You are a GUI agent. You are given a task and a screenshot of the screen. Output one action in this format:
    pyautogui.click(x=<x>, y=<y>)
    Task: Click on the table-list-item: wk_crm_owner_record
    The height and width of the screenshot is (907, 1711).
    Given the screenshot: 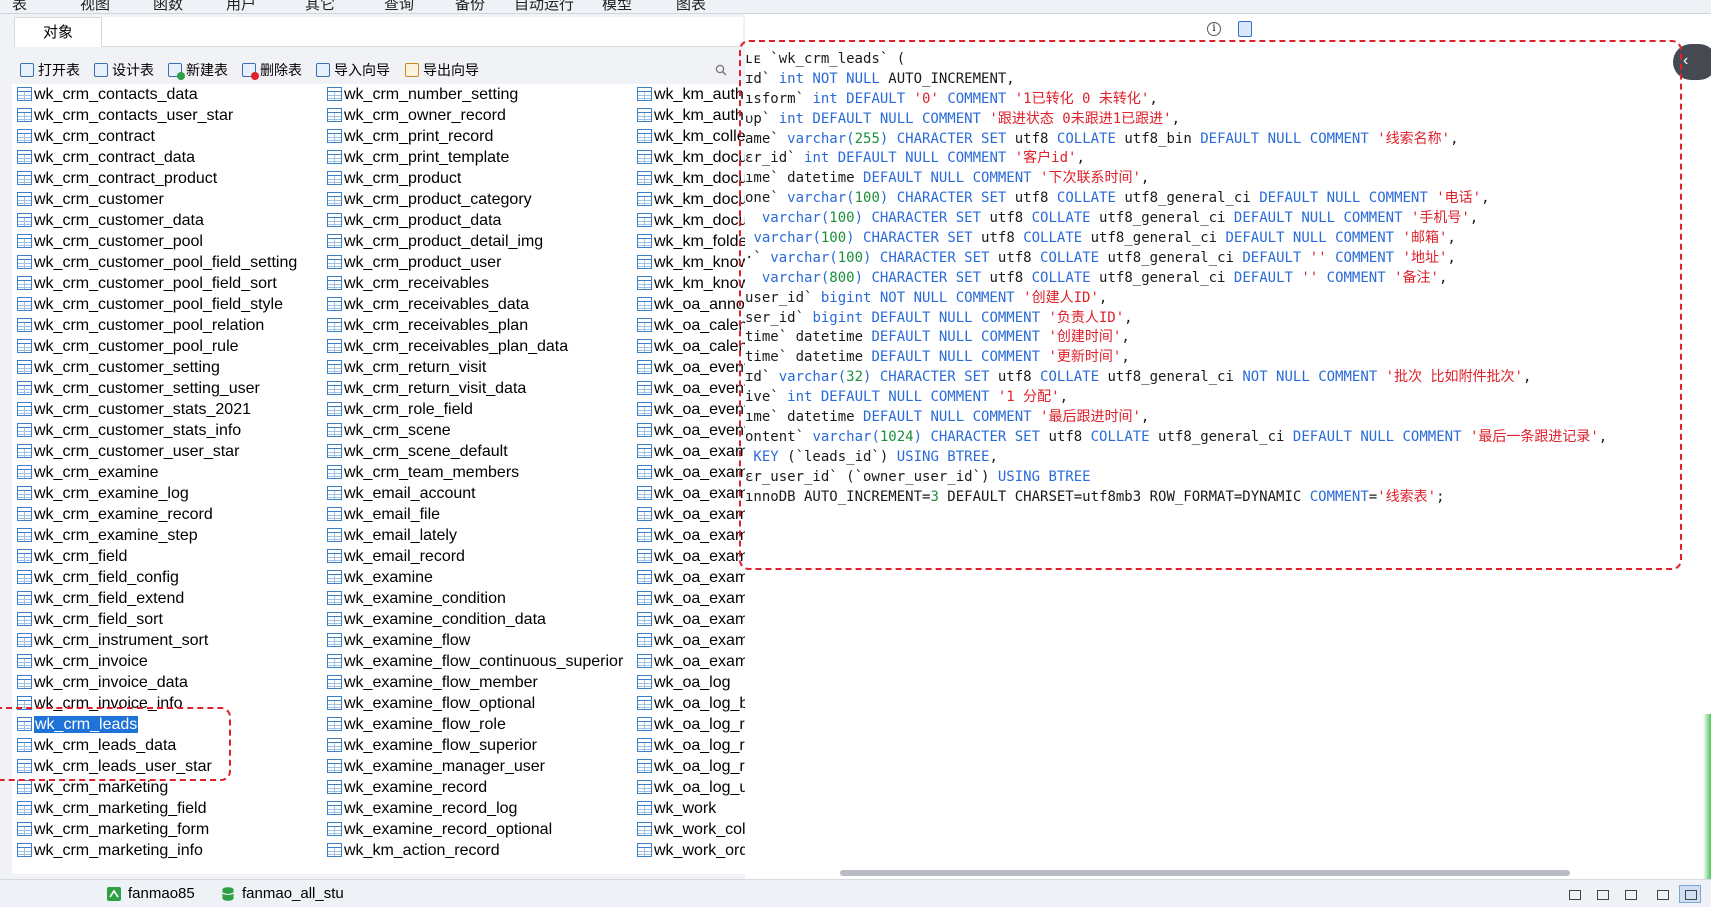 What is the action you would take?
    pyautogui.click(x=473, y=115)
    